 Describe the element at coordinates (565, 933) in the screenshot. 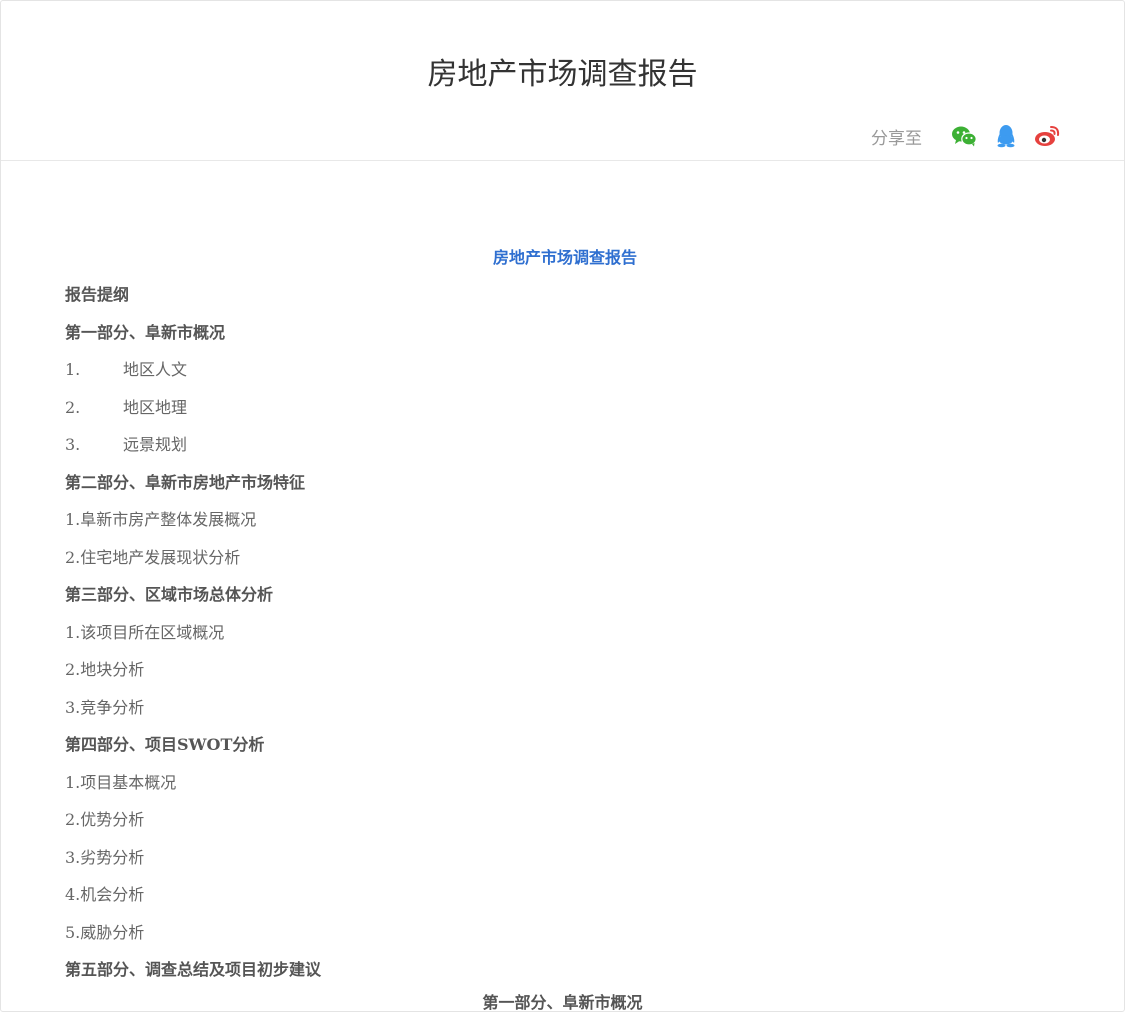

I see `outline-item: 5.威胁分析` at that location.